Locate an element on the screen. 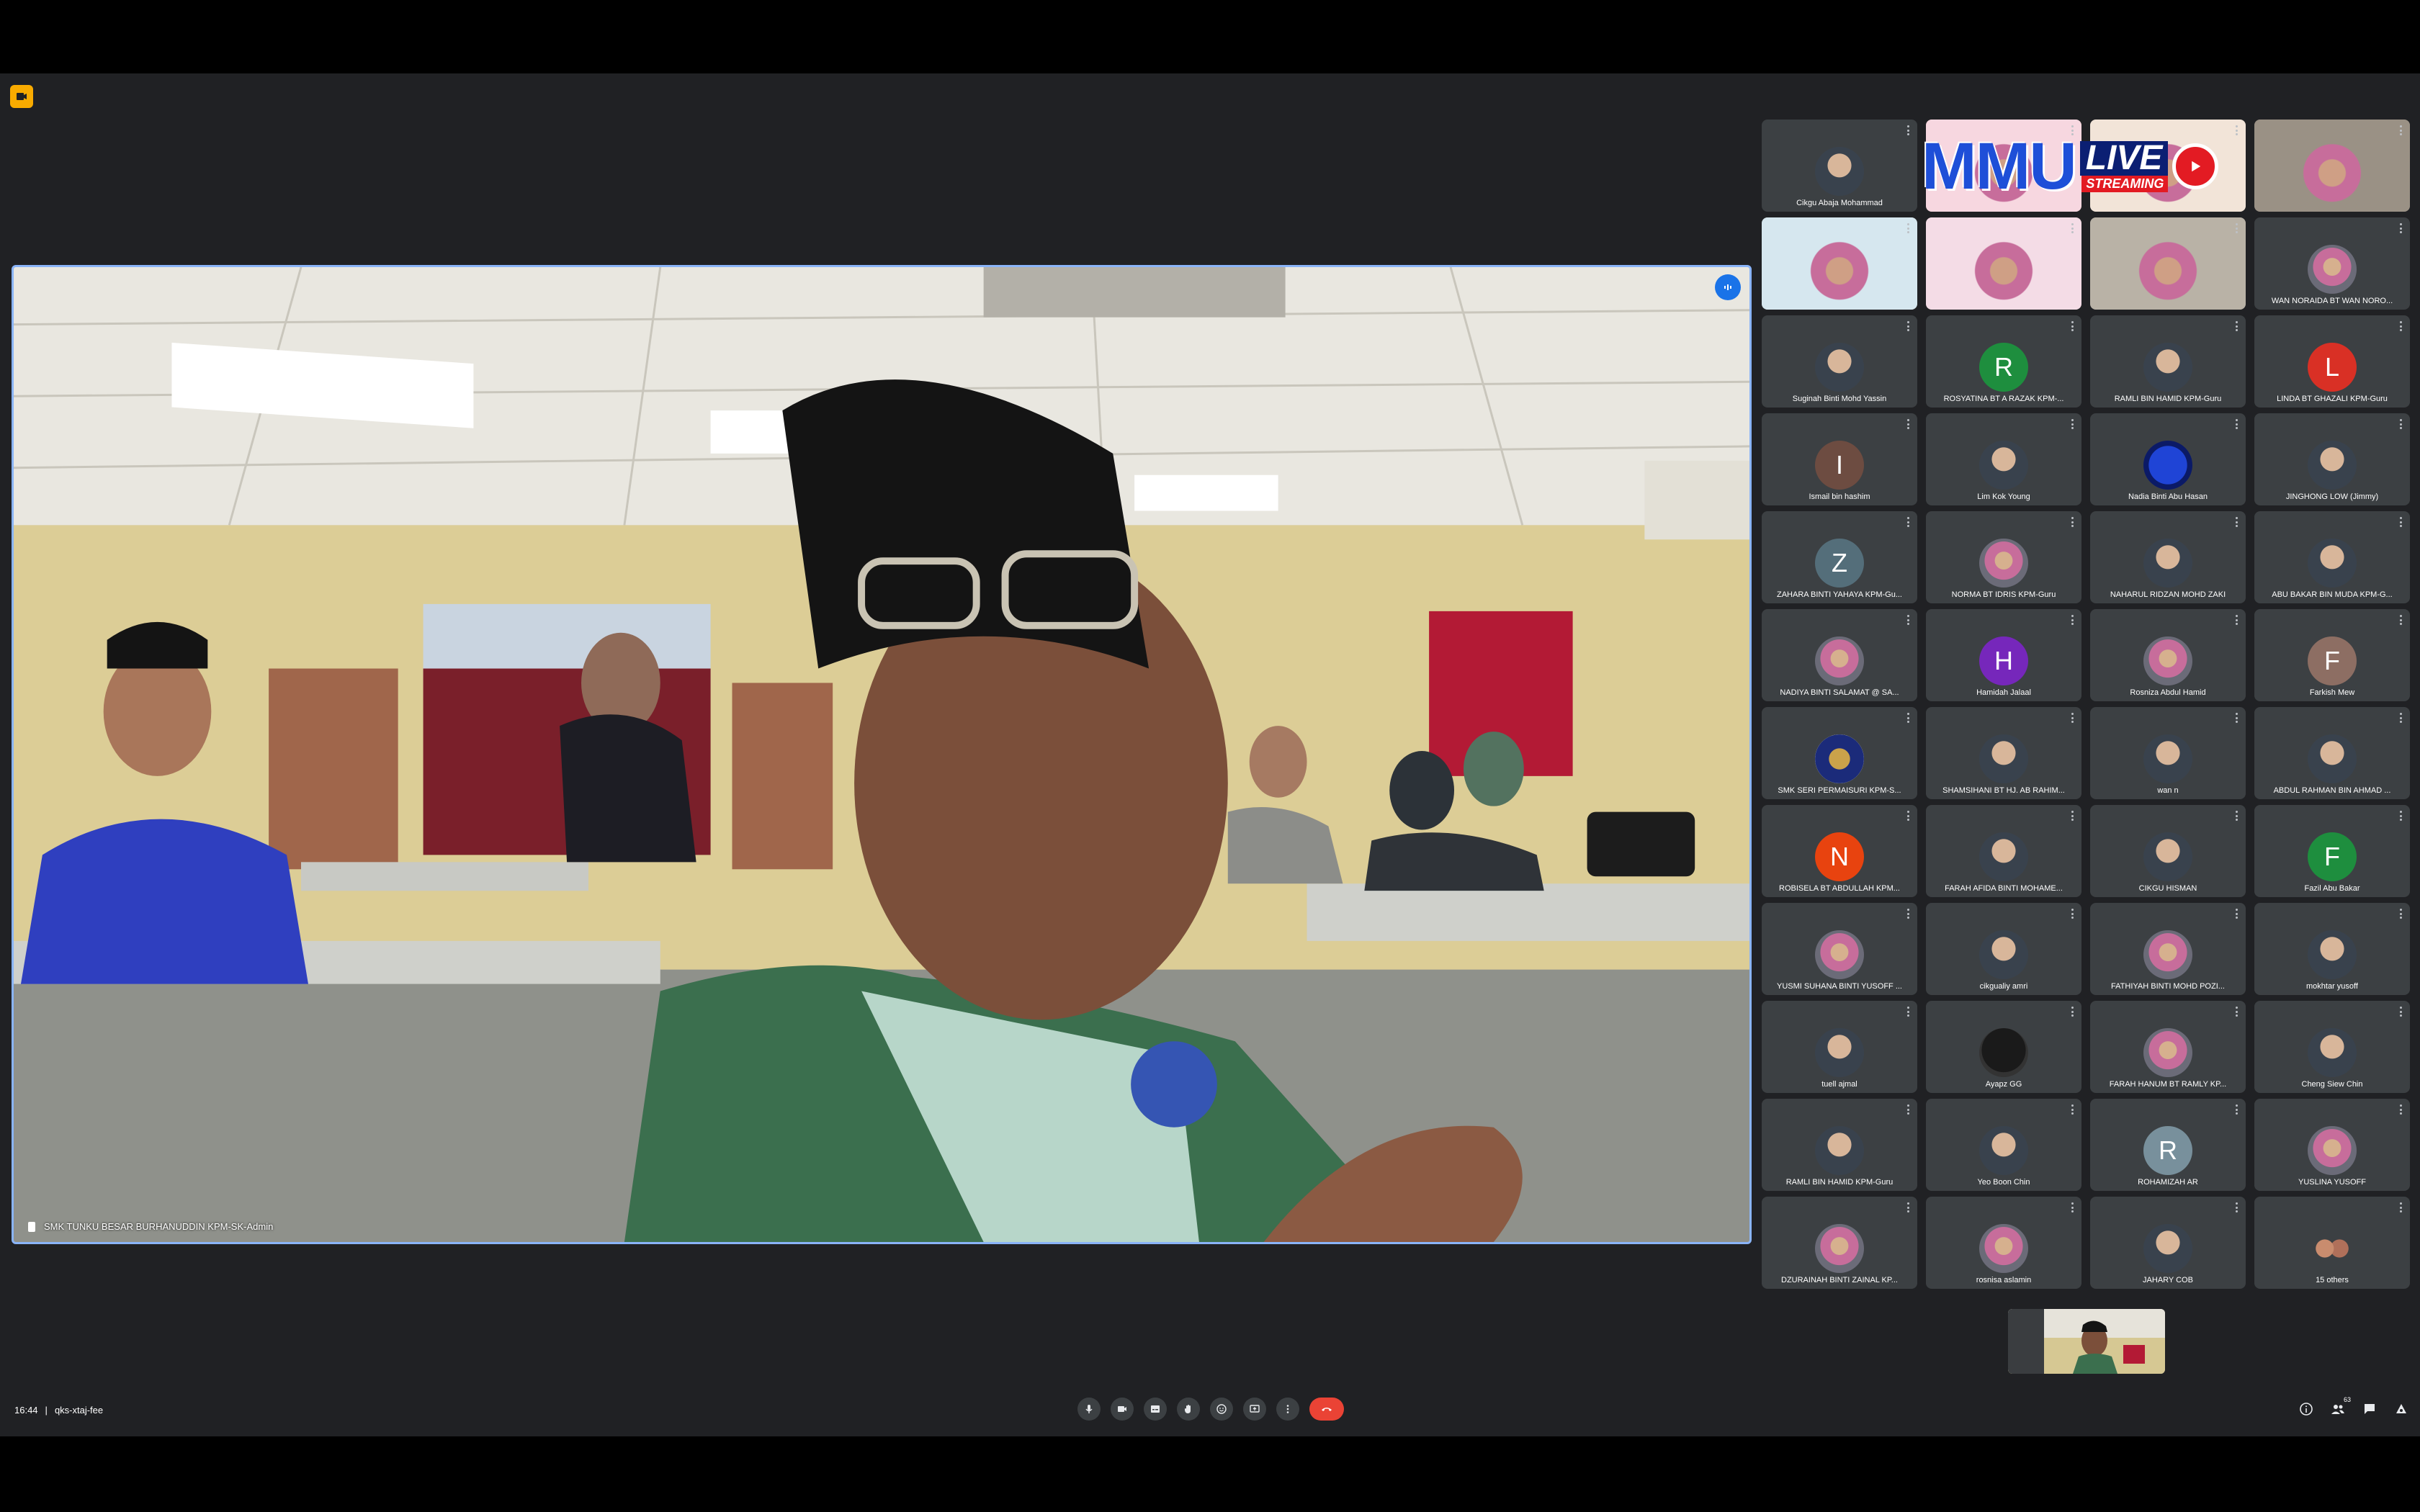 The width and height of the screenshot is (2420, 1512). participant-tile: Suginah Binti Mohd Yassin is located at coordinates (1839, 361).